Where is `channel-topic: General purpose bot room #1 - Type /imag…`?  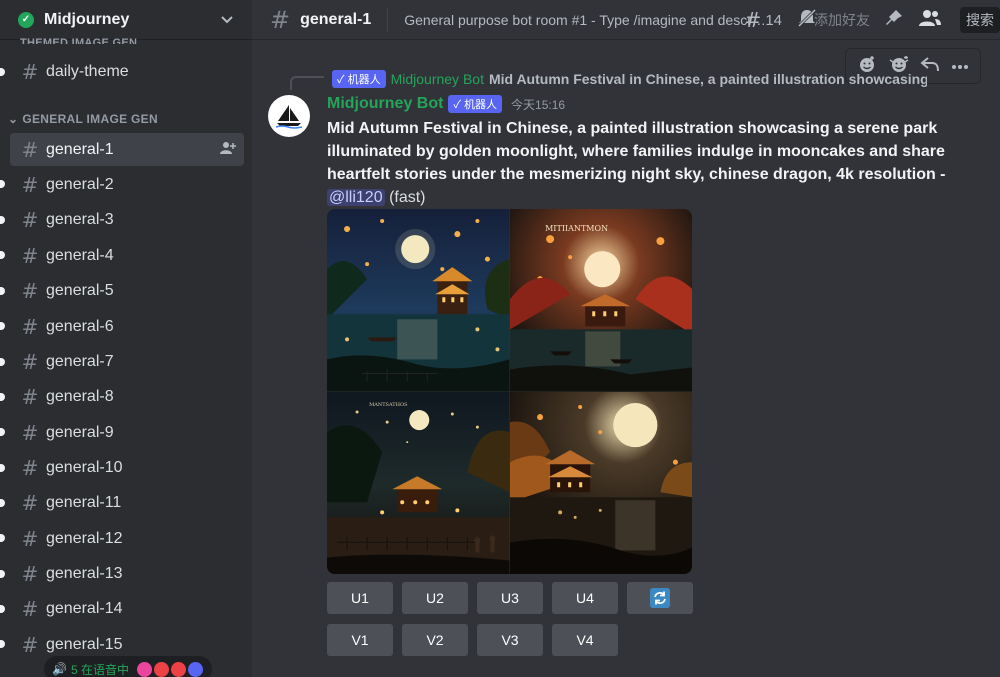
channel-topic: General purpose bot room #1 - Type /imag… is located at coordinates (585, 20).